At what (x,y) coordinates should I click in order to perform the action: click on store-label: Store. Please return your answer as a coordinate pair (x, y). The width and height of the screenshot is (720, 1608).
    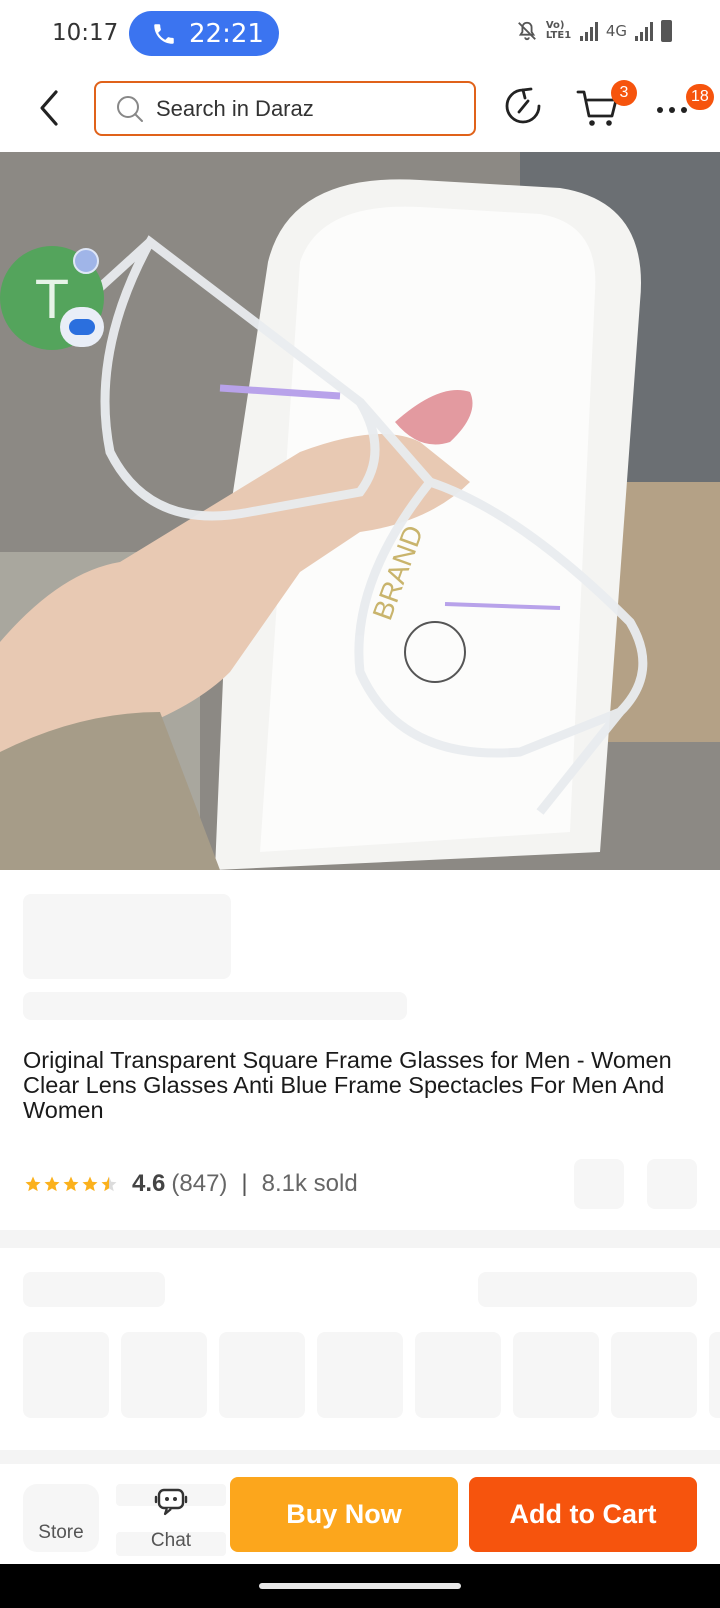
    Looking at the image, I should click on (61, 1532).